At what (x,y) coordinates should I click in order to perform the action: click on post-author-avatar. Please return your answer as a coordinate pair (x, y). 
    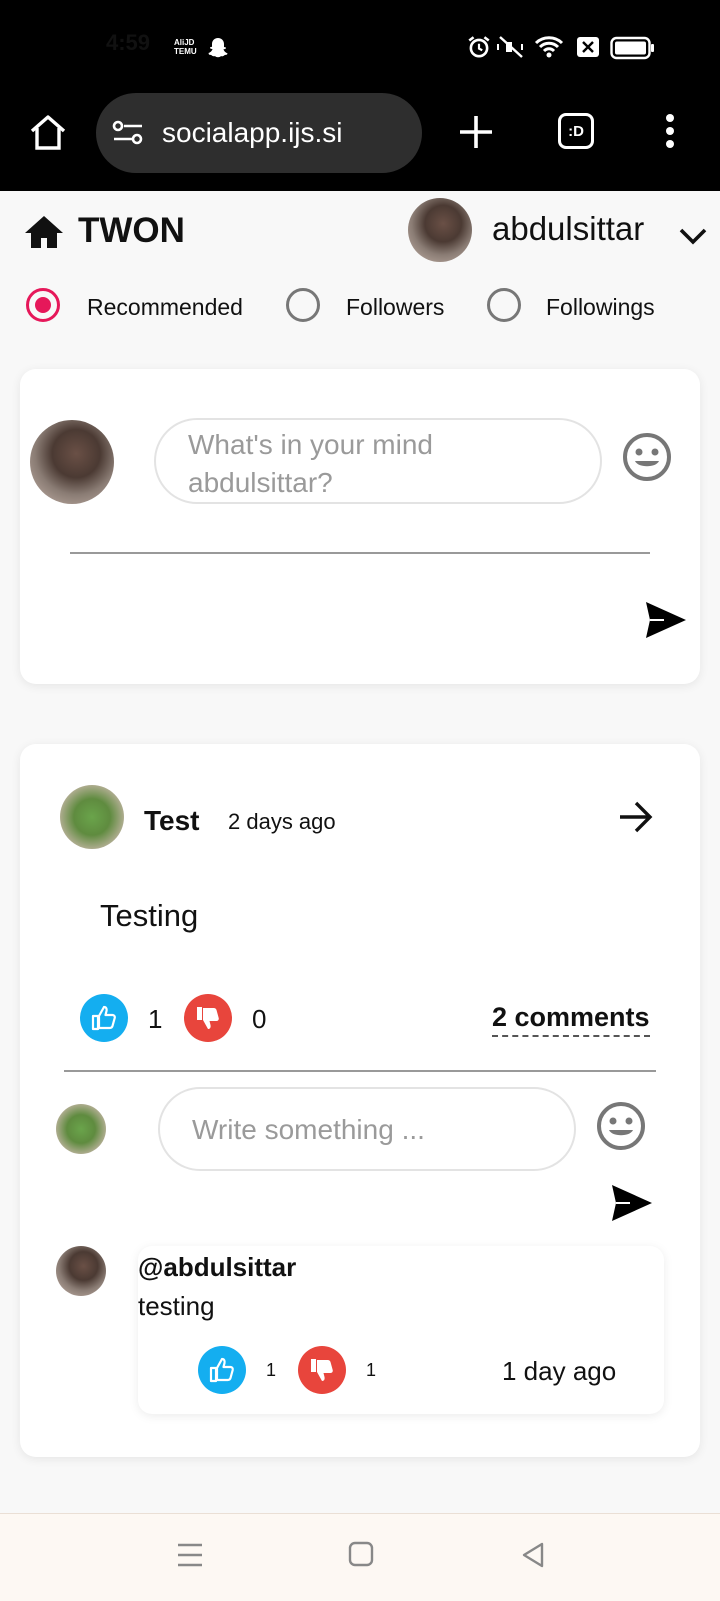
    Looking at the image, I should click on (92, 817).